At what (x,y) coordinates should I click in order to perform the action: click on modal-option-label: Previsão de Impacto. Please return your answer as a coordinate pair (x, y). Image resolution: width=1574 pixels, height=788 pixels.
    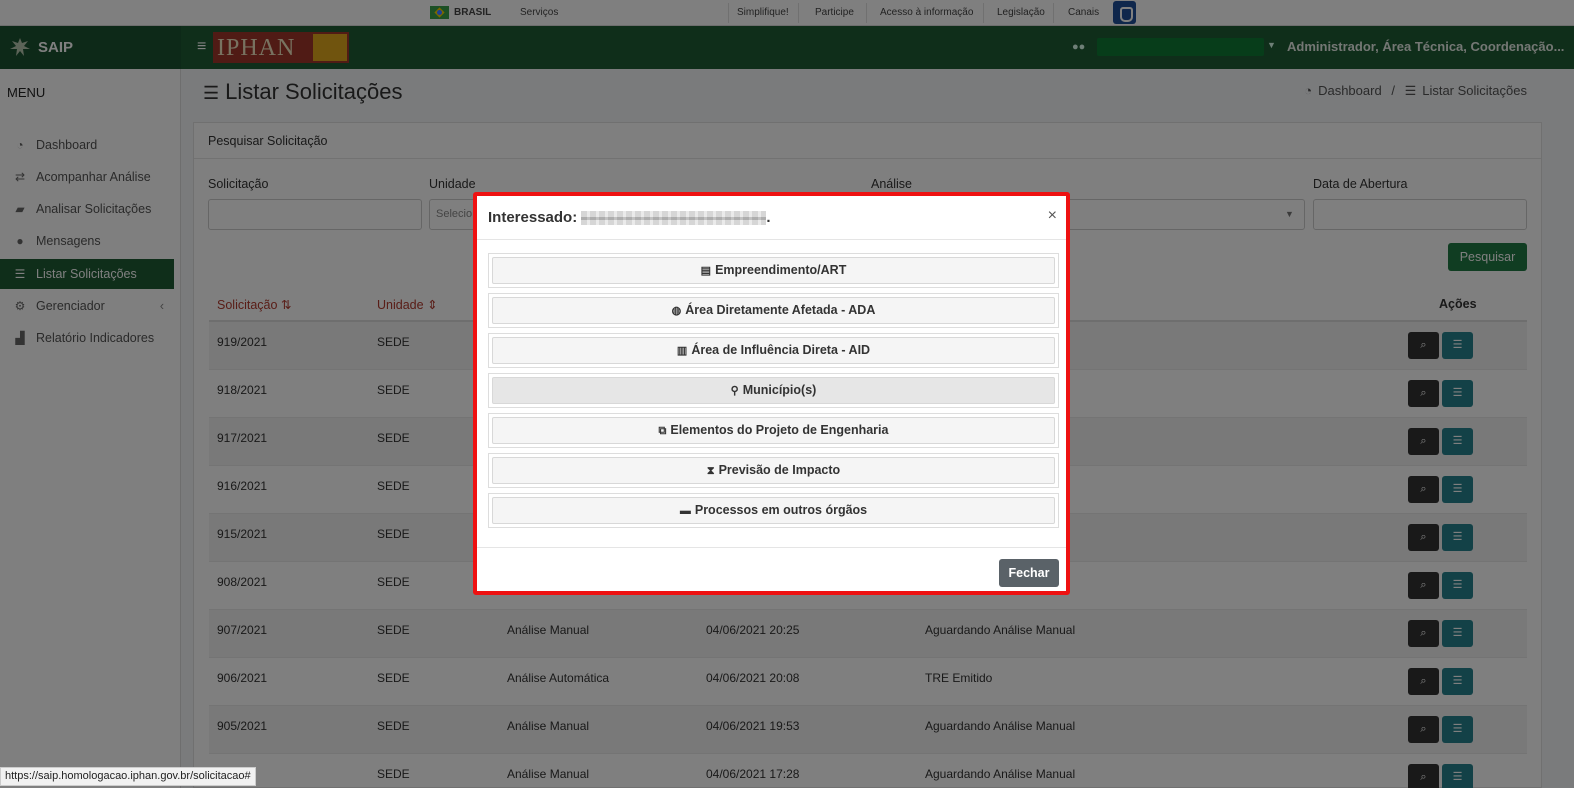
    Looking at the image, I should click on (779, 470).